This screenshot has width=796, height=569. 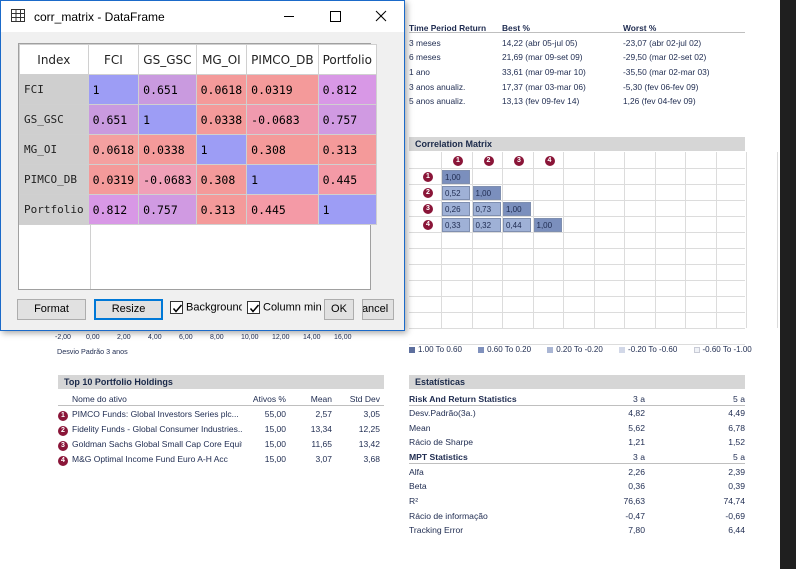 I want to click on row-index-label: PIMCO_DB, so click(x=54, y=179).